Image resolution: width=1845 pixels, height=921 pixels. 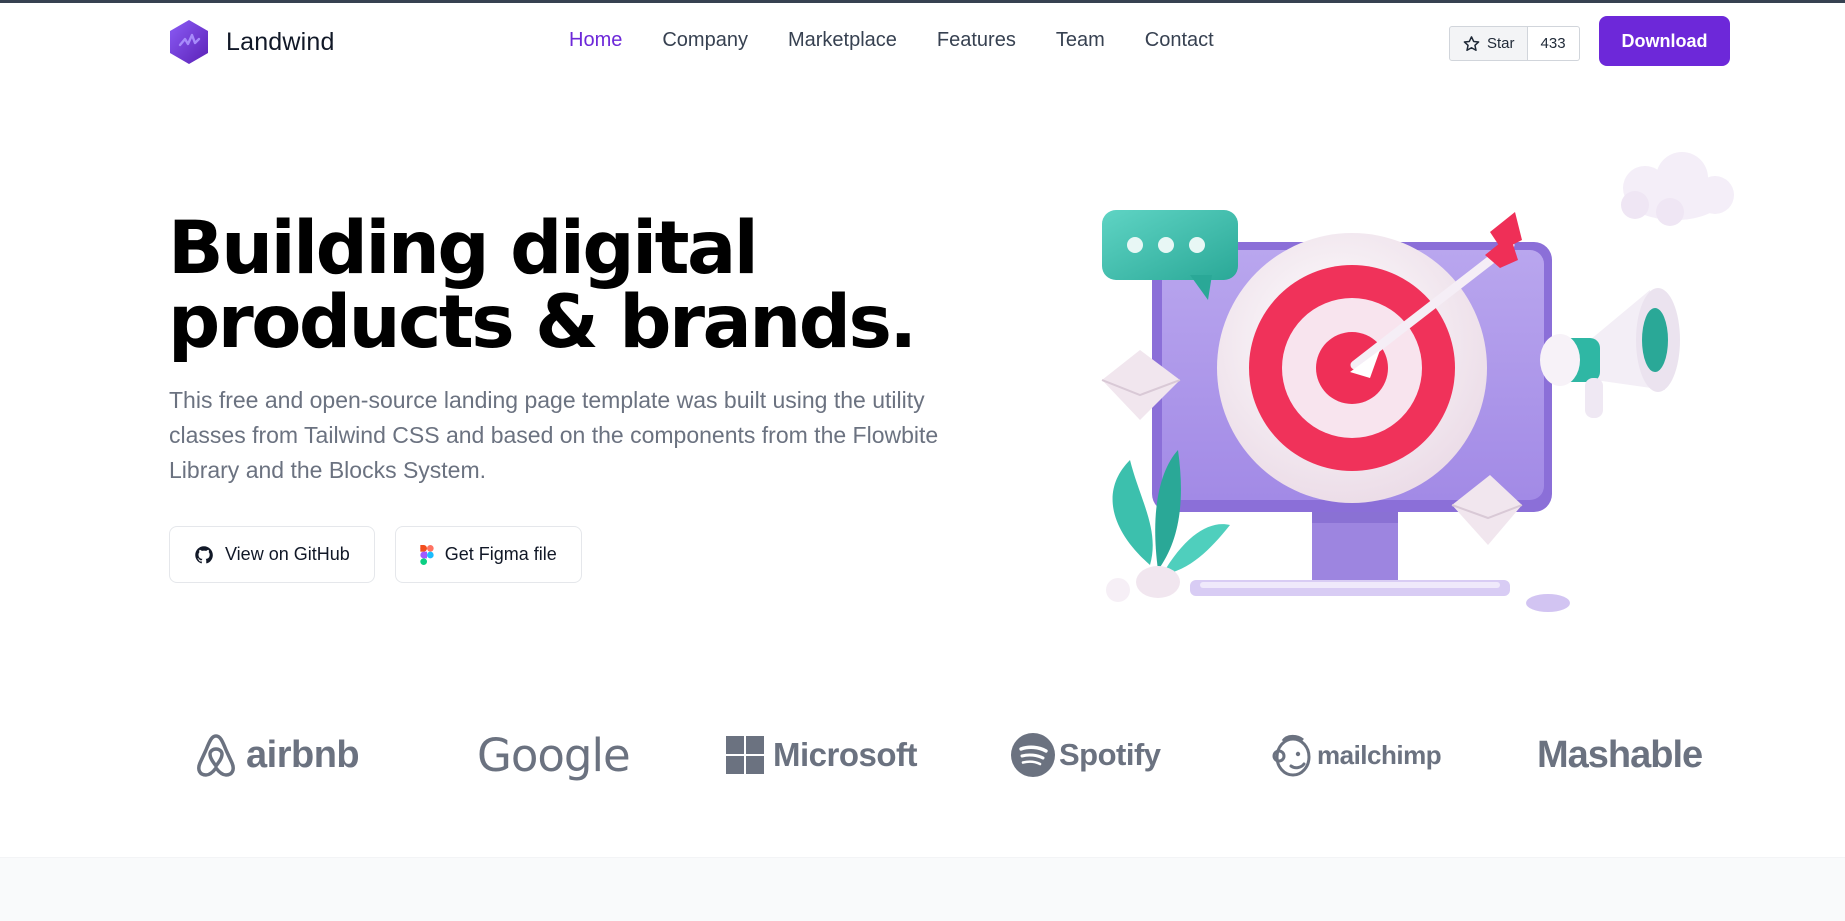 What do you see at coordinates (842, 40) in the screenshot?
I see `nav-marketplace: Marketplace` at bounding box center [842, 40].